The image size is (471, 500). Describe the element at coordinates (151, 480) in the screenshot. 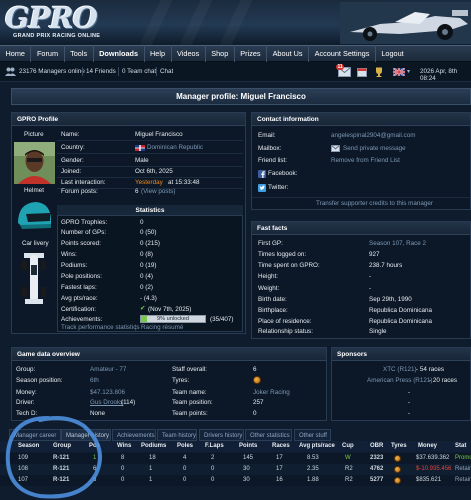

I see `cell-podiums: 1` at that location.